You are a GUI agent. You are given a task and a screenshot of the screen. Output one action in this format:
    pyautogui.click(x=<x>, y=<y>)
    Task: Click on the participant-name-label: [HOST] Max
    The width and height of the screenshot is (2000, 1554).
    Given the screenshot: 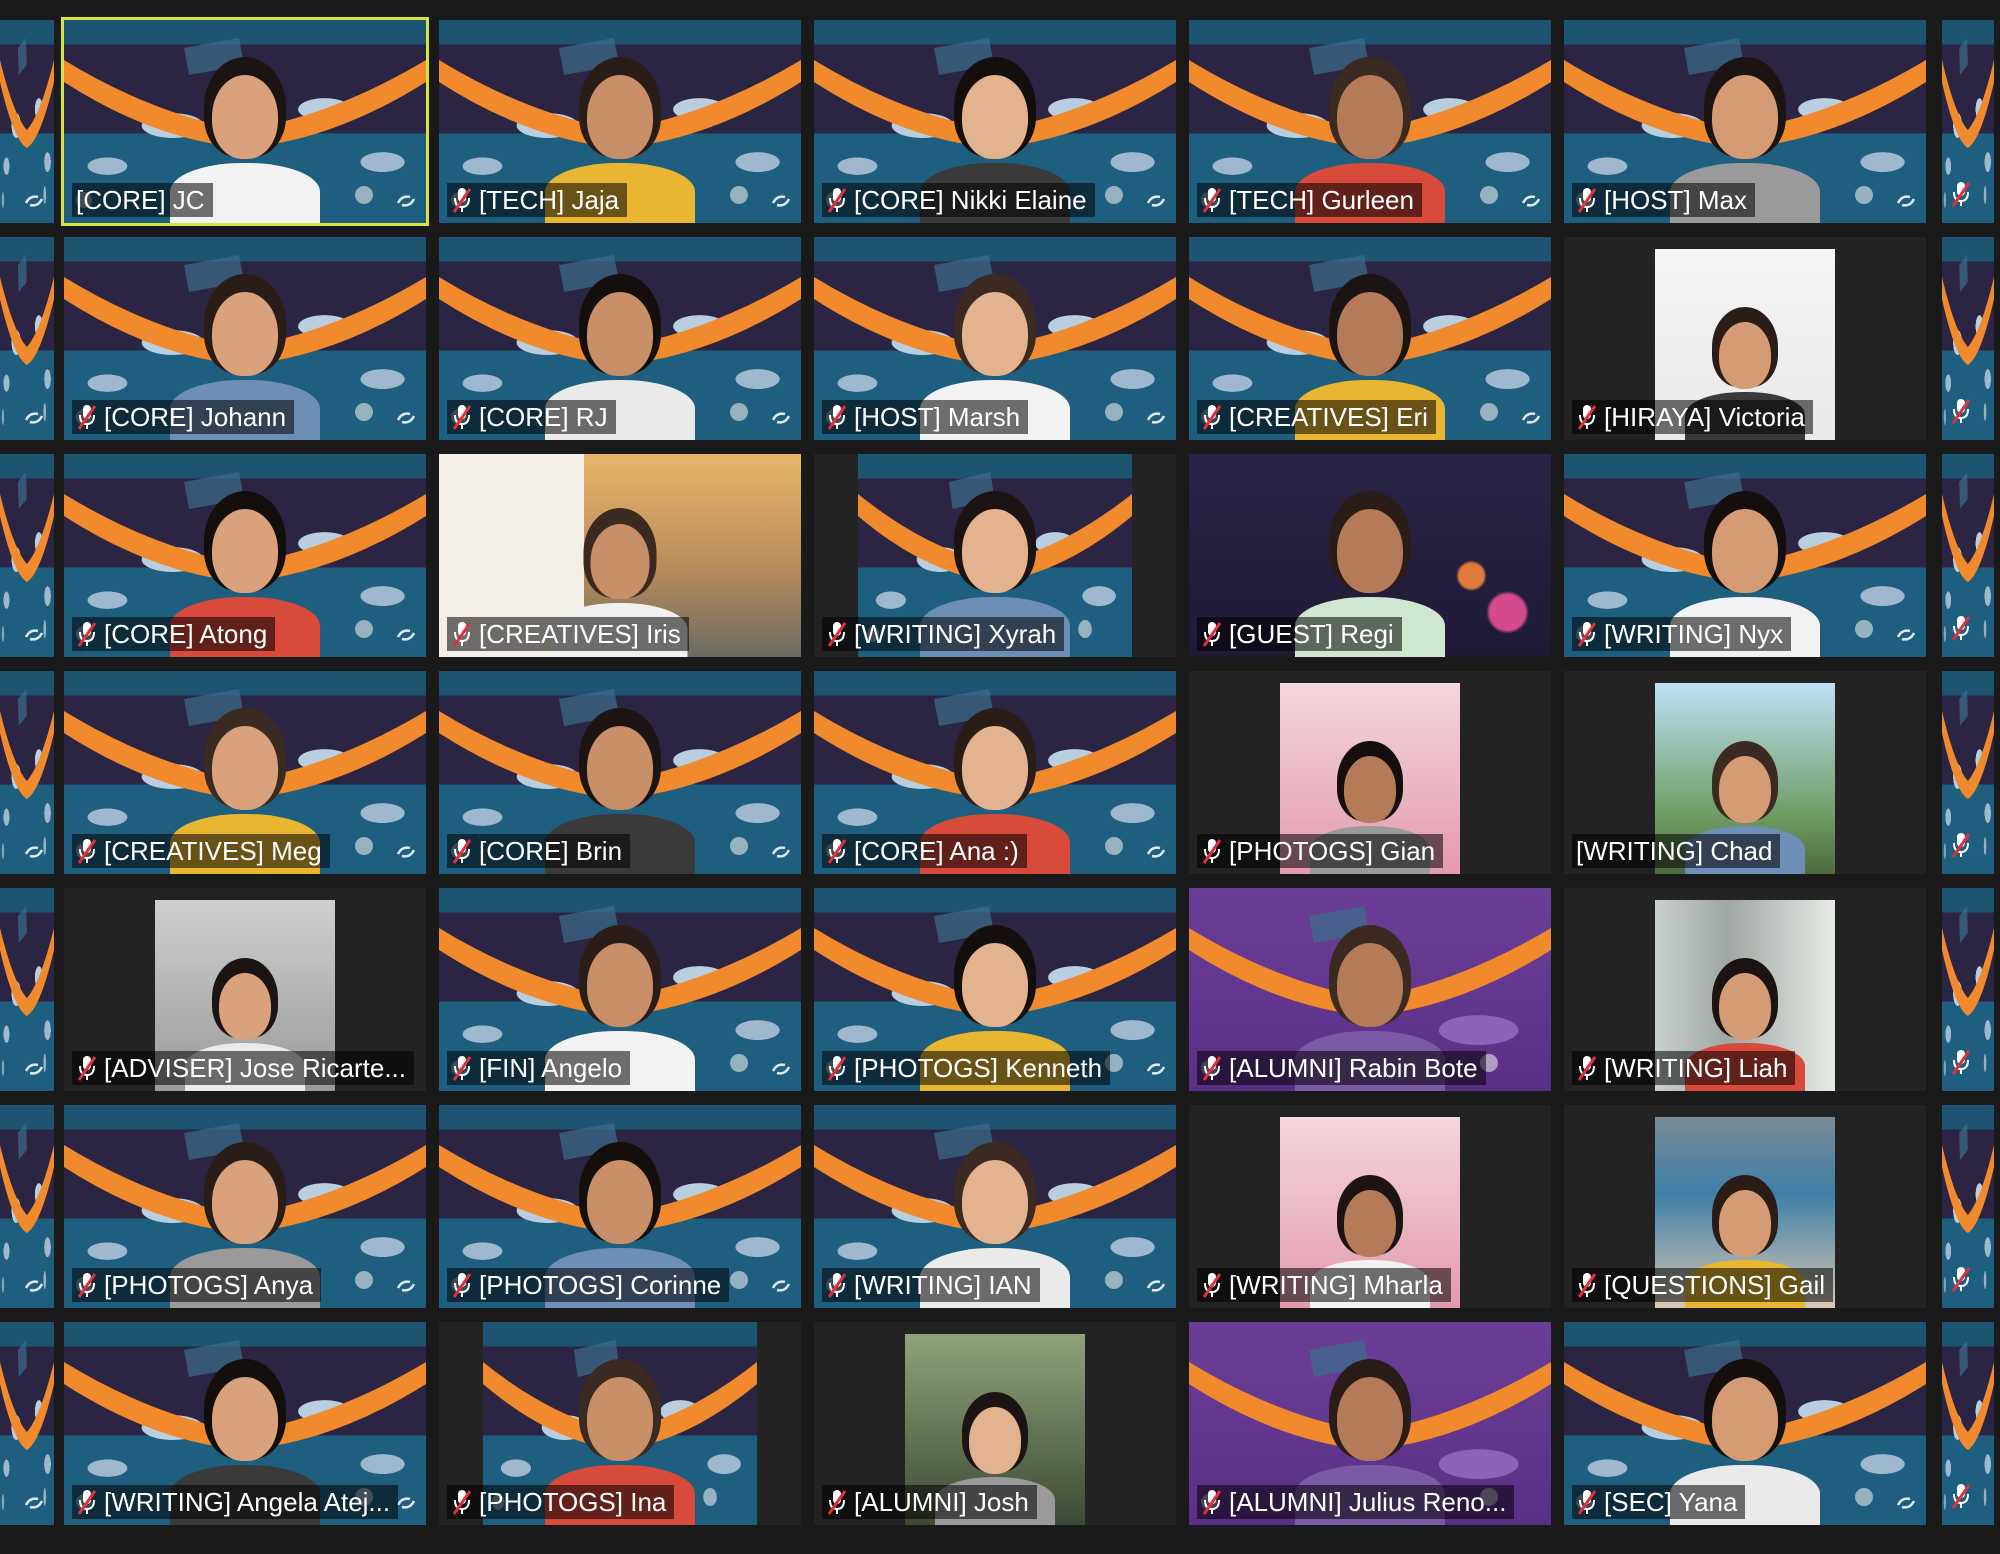 What is the action you would take?
    pyautogui.click(x=1664, y=200)
    